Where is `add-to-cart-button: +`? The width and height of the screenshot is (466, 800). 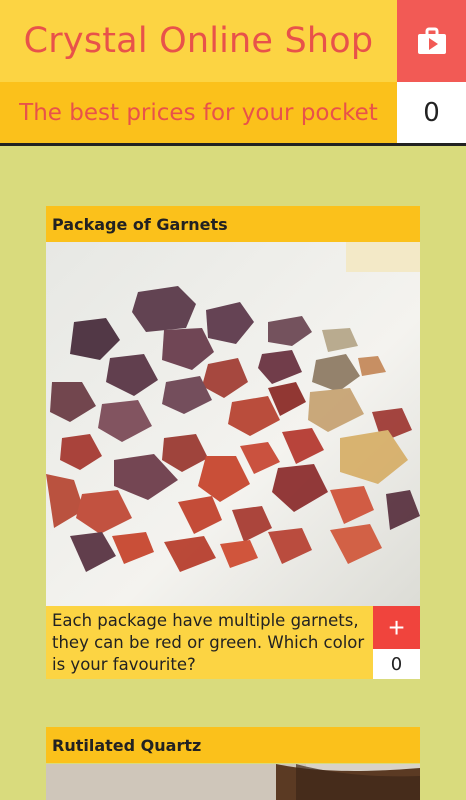 add-to-cart-button: + is located at coordinates (396, 627).